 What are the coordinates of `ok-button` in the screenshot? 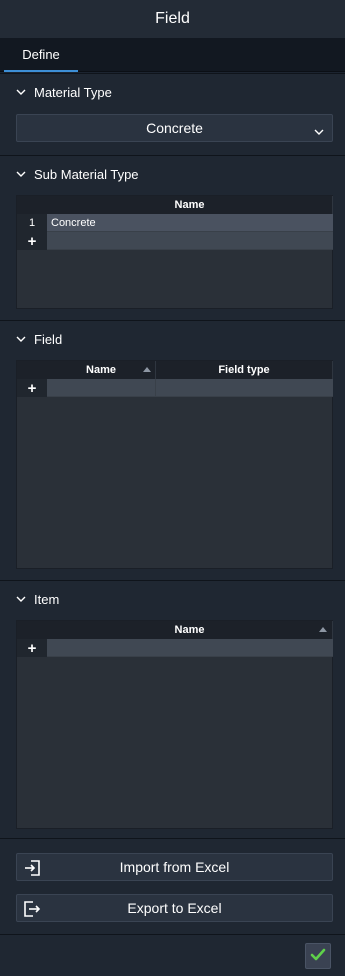 It's located at (318, 956).